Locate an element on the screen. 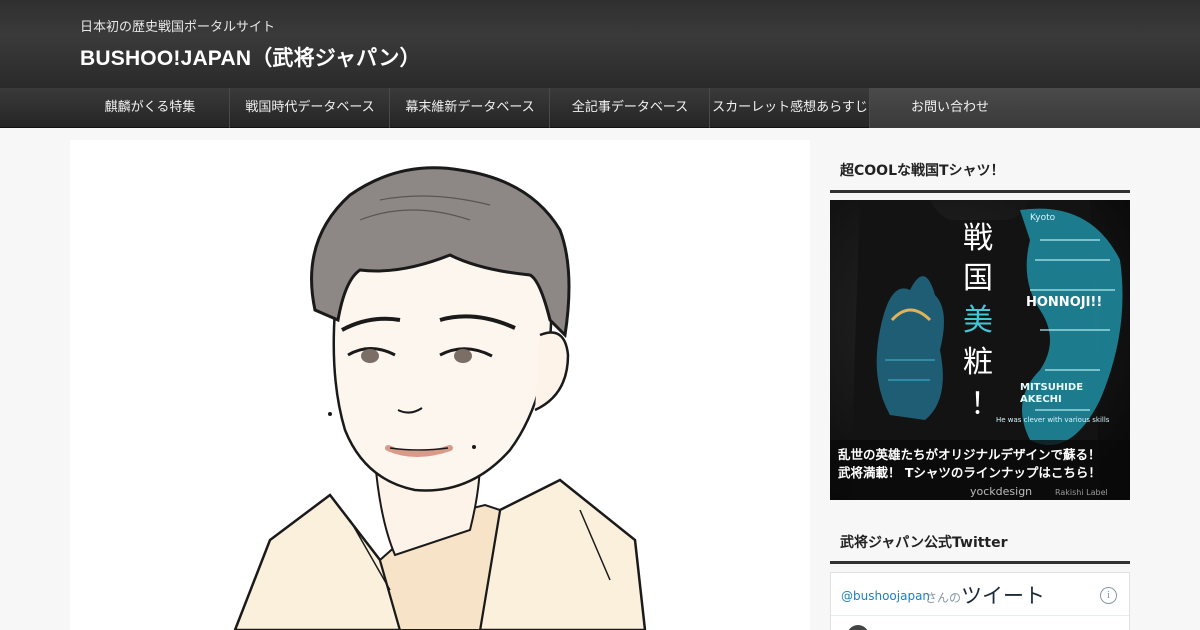  site-title-link: BUSHOO!JAPAN（武将ジャパン） is located at coordinates (250, 57).